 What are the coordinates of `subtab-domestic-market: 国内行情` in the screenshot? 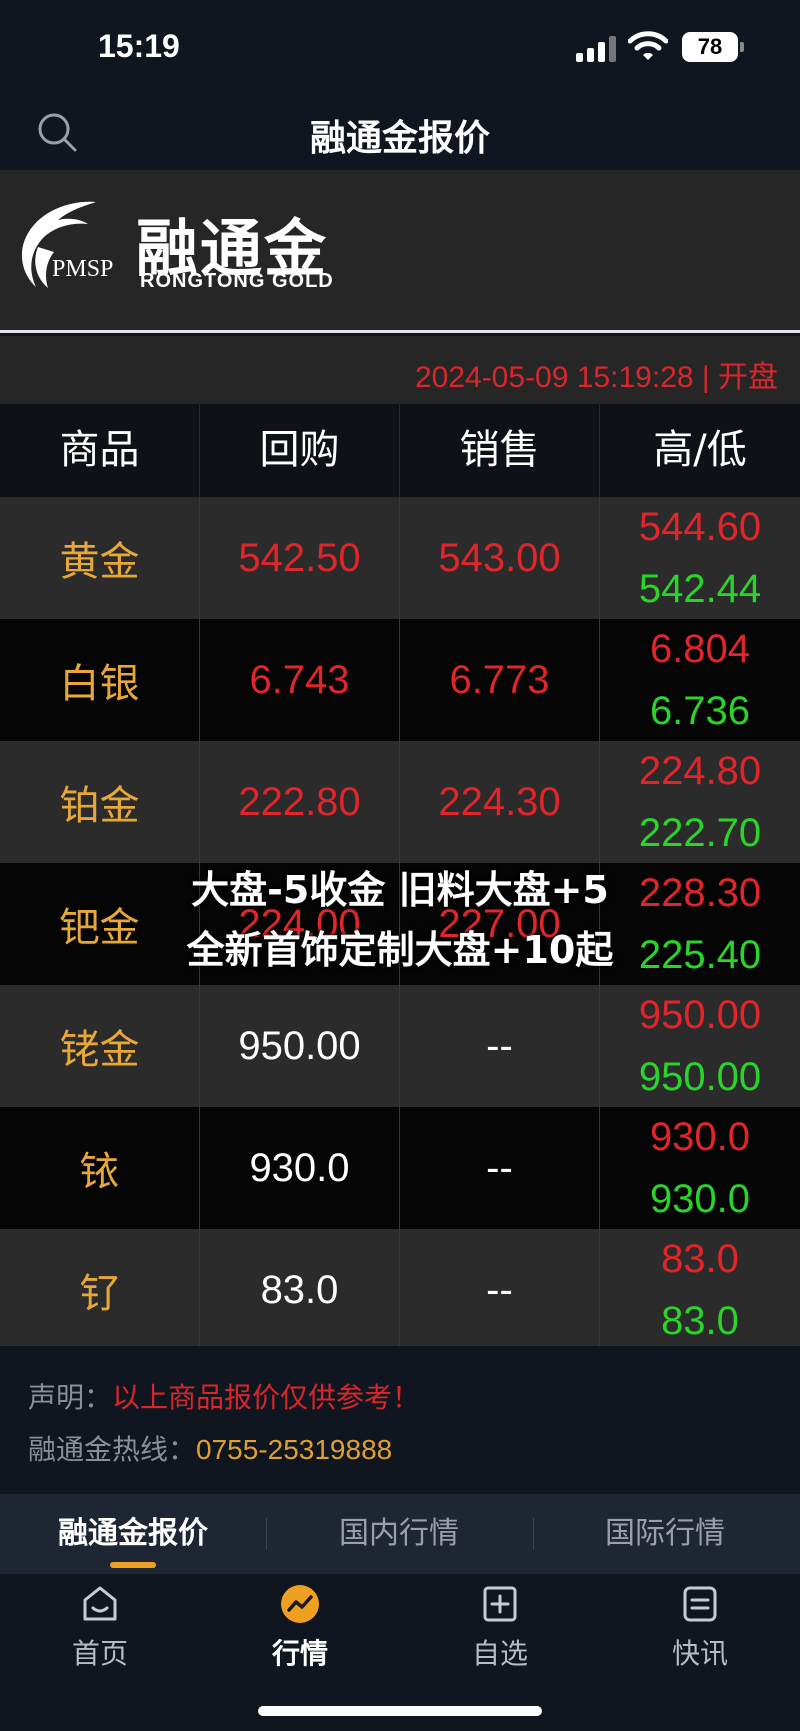 It's located at (399, 1534).